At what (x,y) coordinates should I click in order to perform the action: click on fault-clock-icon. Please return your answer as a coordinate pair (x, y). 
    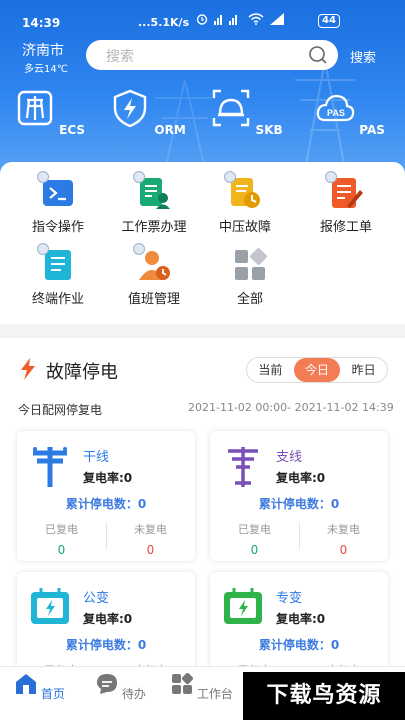
    Looking at the image, I should click on (243, 190).